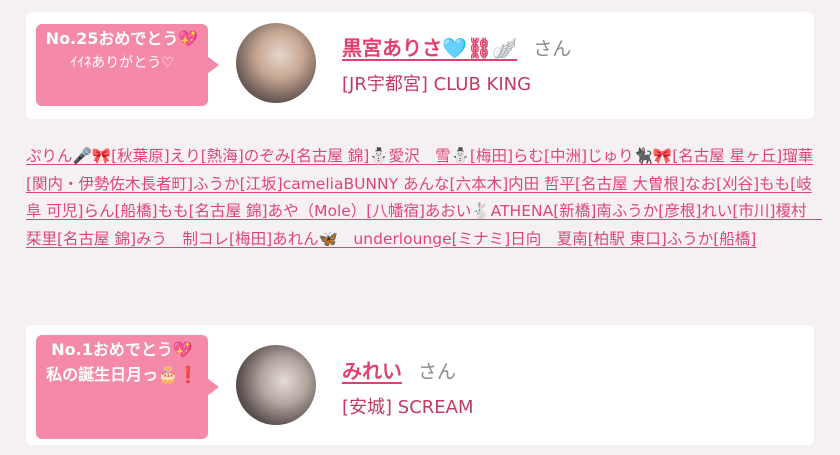  I want to click on name-row: 黒宮ありさ🩵⛓🪽 さん, so click(456, 46).